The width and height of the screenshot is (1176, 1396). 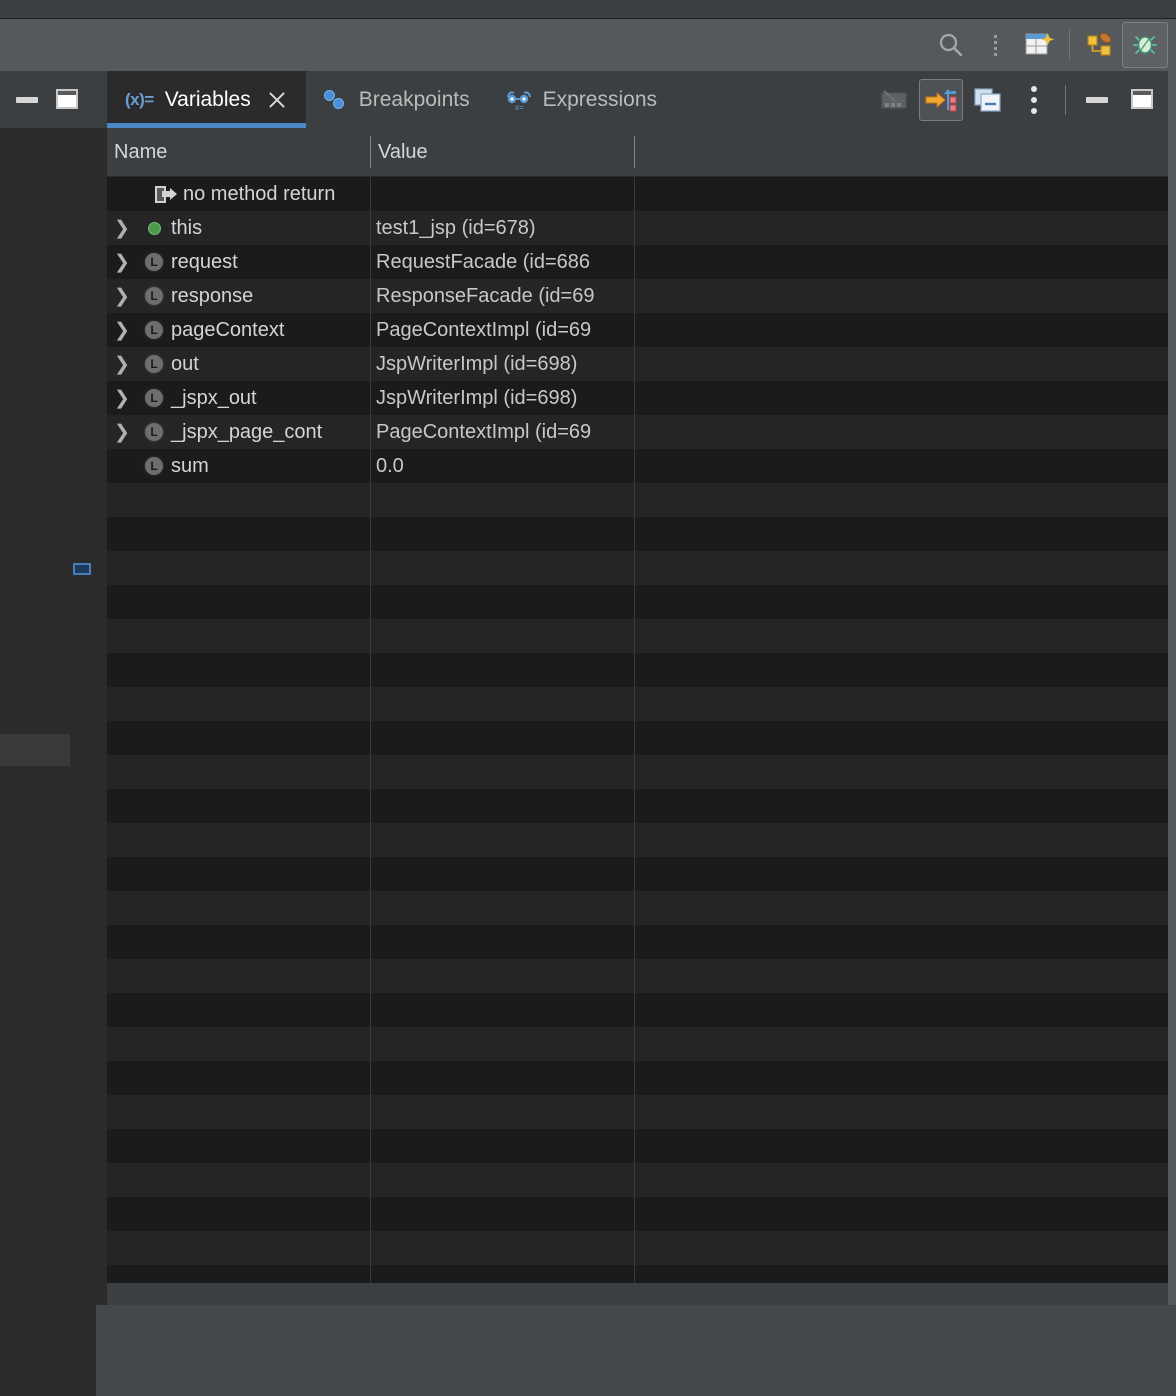 I want to click on header-icon-group, so click(x=1048, y=45).